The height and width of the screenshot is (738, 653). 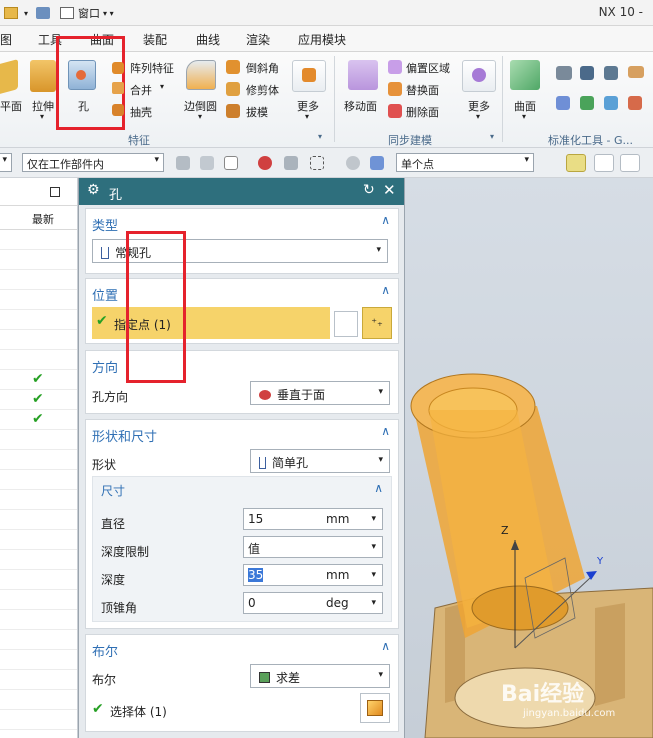 What do you see at coordinates (242, 433) in the screenshot?
I see `form-section-header: 形状和尺寸 ∧` at bounding box center [242, 433].